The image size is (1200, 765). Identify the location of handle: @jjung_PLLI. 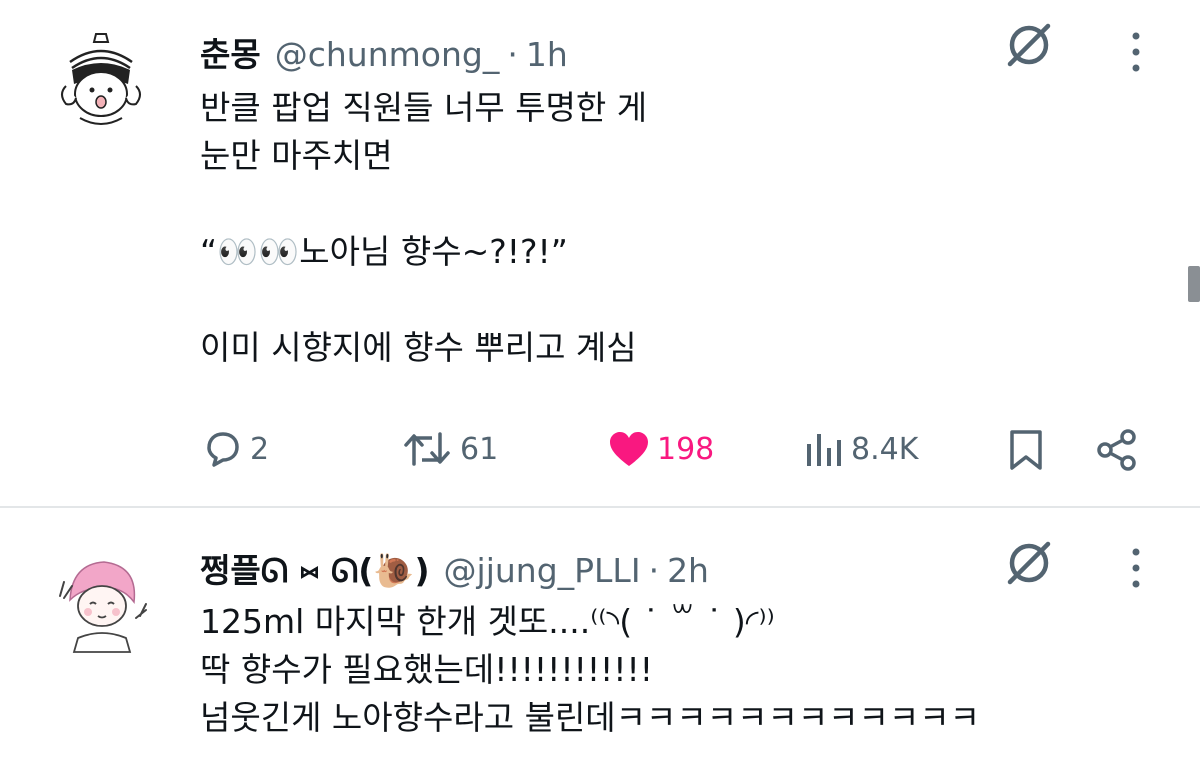
(542, 570).